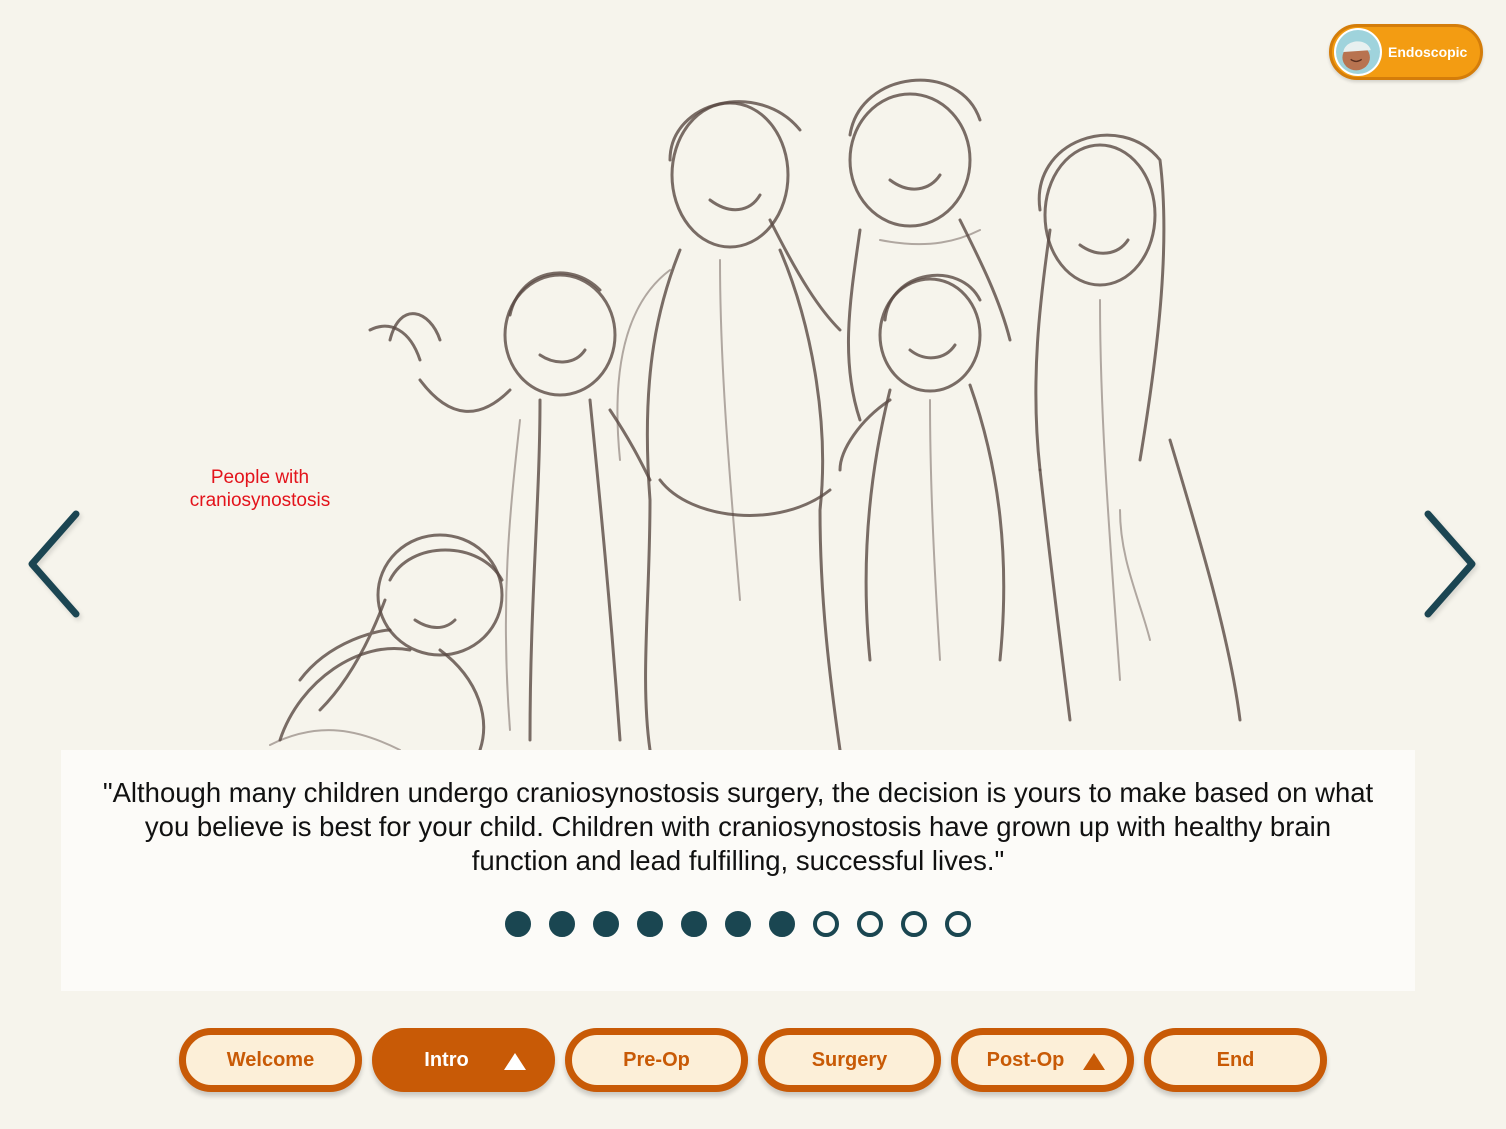  I want to click on child-avatar-icon, so click(1358, 52).